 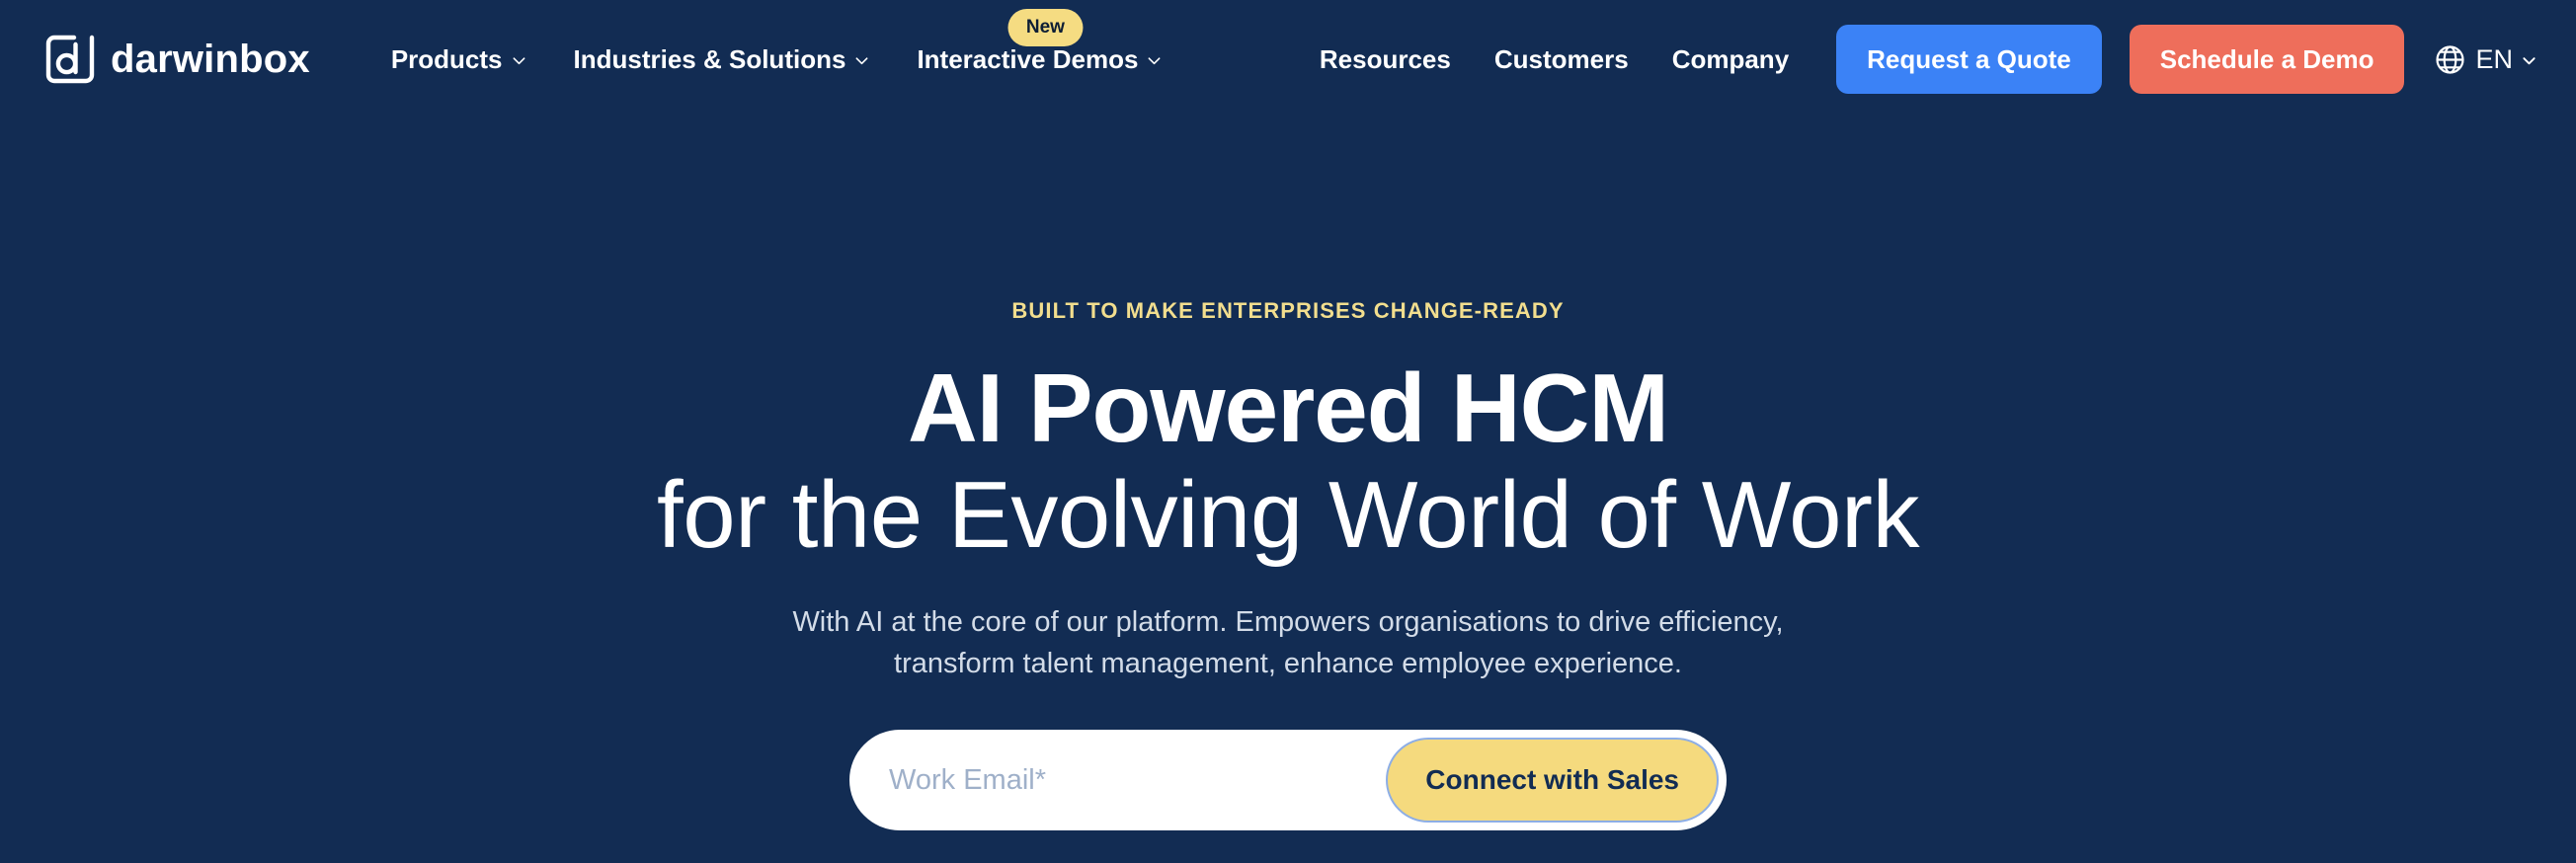 I want to click on nav-item-products-label: Products, so click(x=446, y=59).